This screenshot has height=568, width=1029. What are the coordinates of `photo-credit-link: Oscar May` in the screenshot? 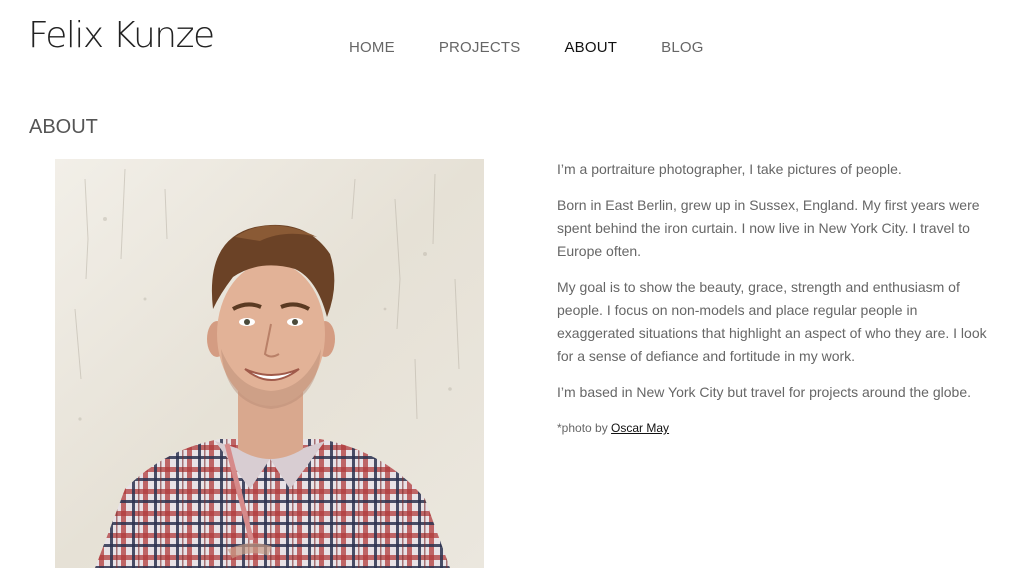 It's located at (640, 428).